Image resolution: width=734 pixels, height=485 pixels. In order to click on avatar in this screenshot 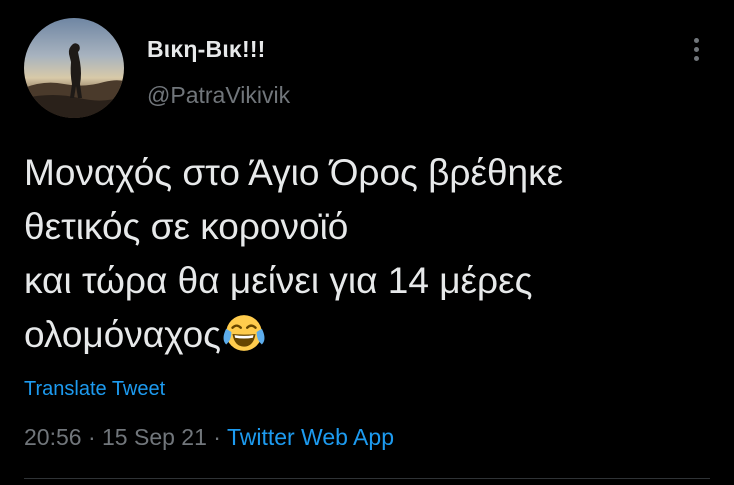, I will do `click(74, 68)`.